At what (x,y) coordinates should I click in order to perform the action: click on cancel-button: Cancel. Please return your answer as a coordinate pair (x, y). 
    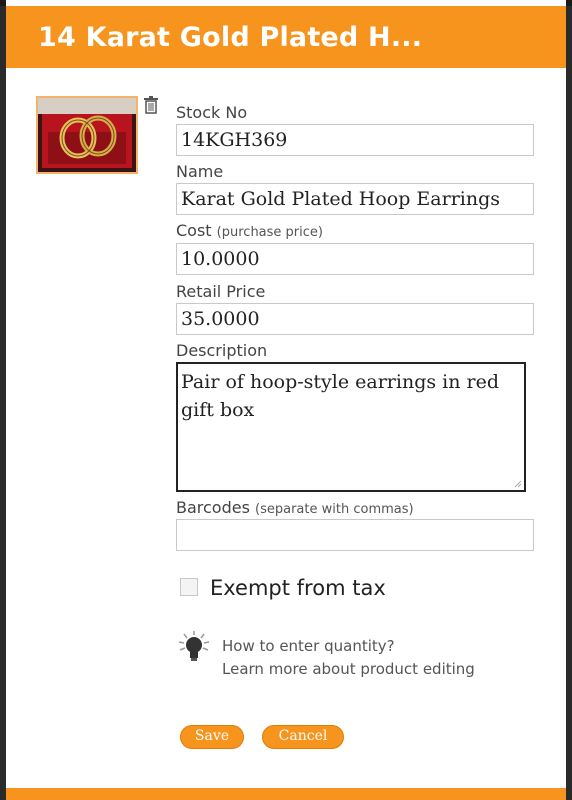
    Looking at the image, I should click on (303, 737).